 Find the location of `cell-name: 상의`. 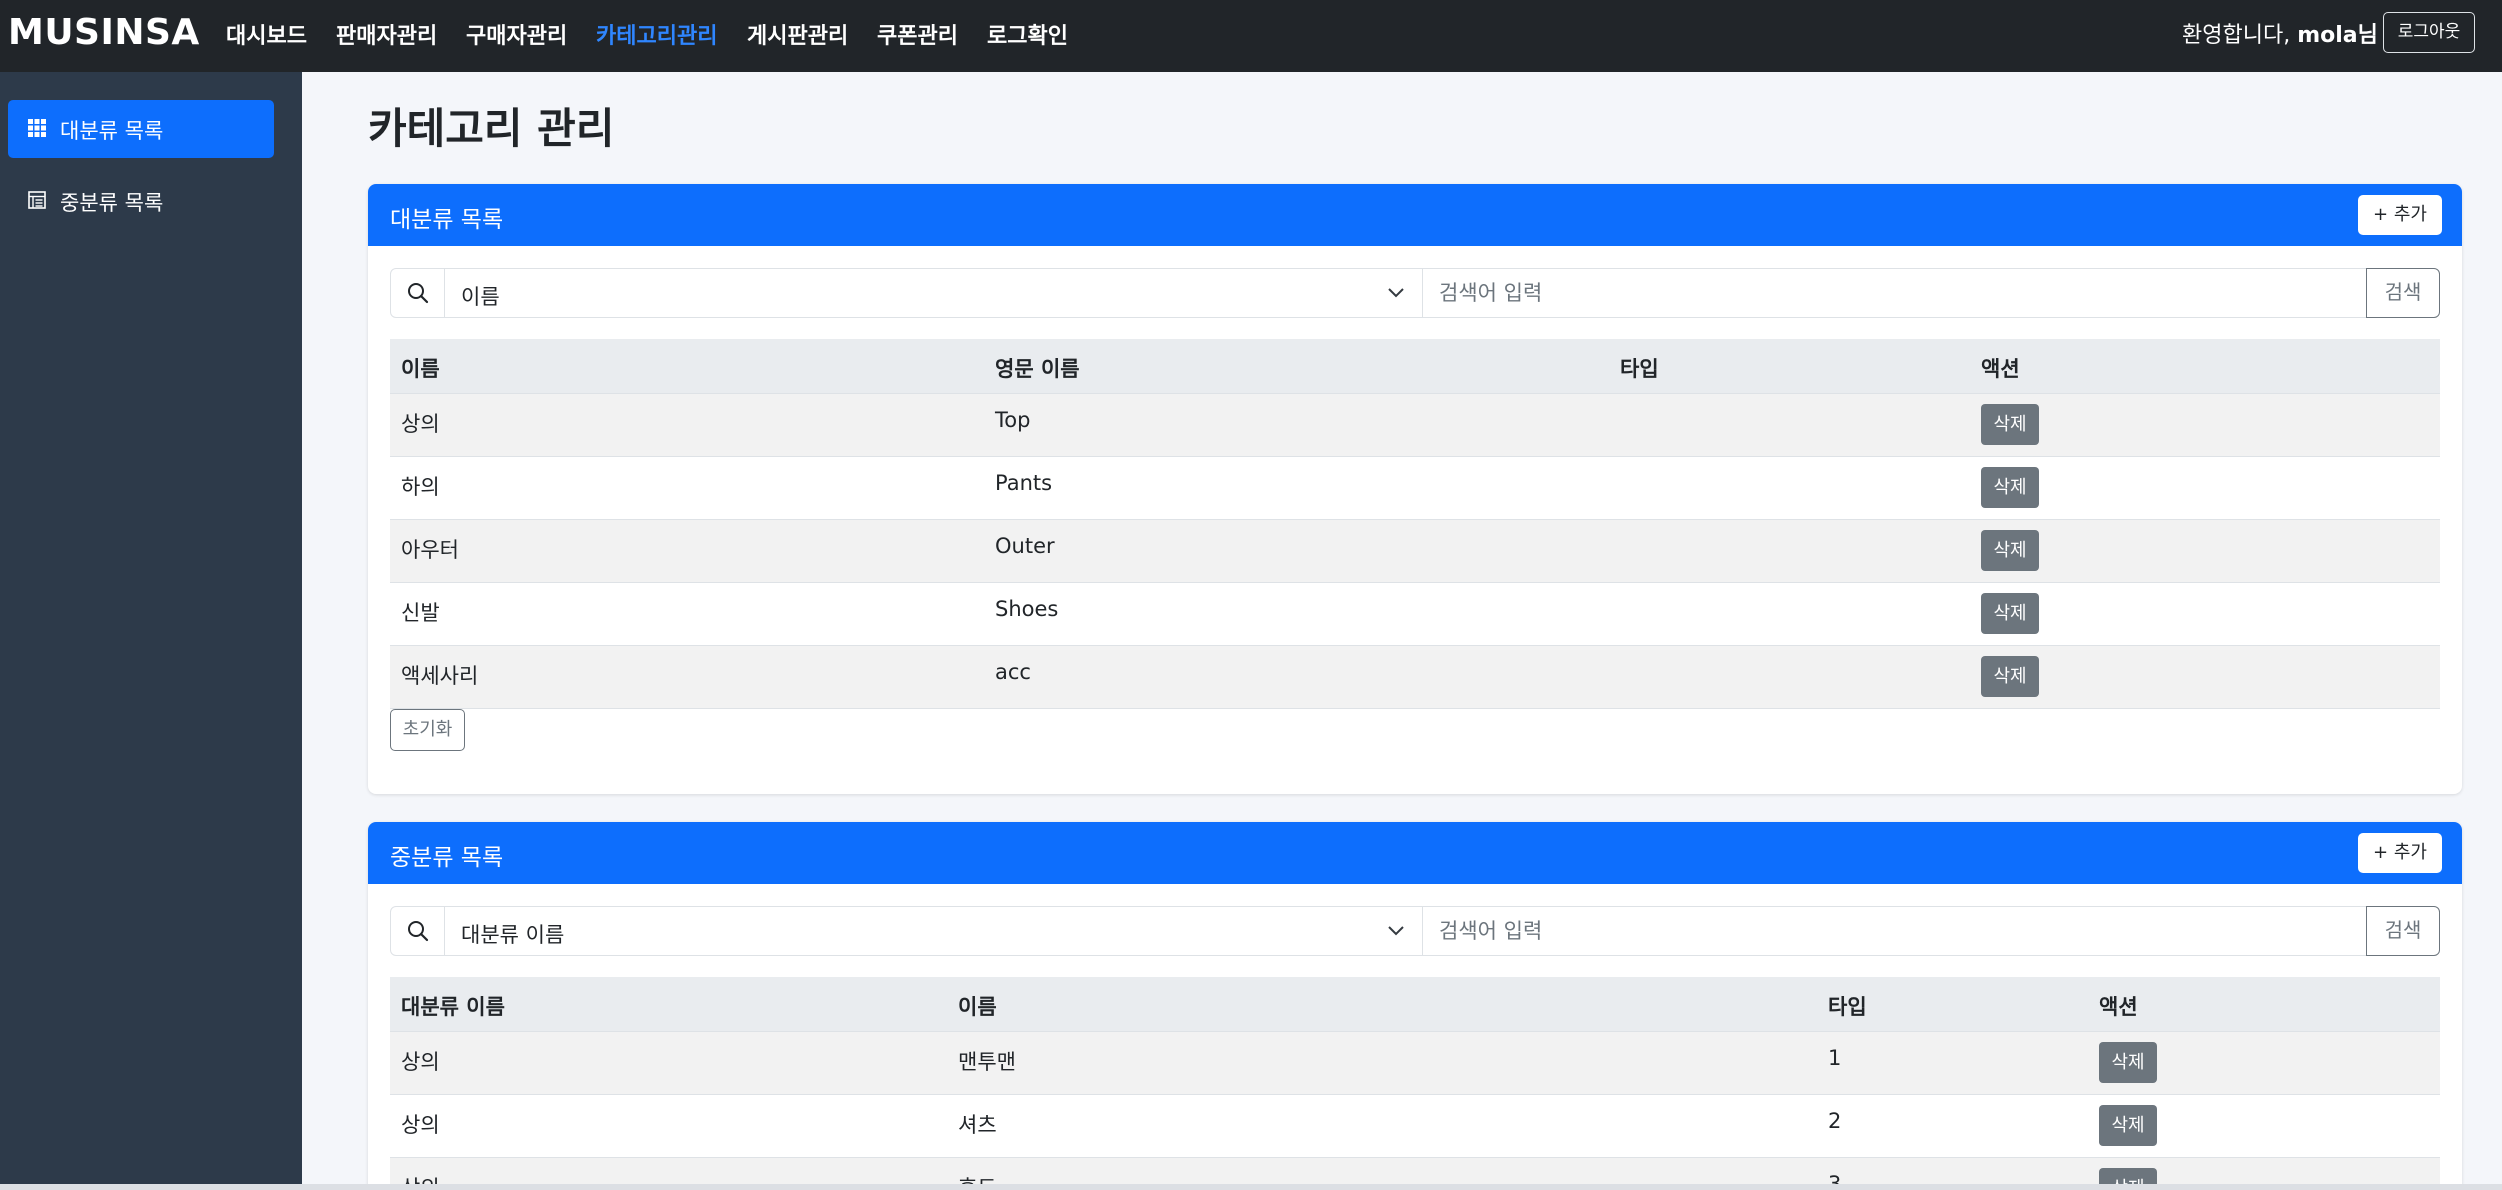

cell-name: 상의 is located at coordinates (420, 424).